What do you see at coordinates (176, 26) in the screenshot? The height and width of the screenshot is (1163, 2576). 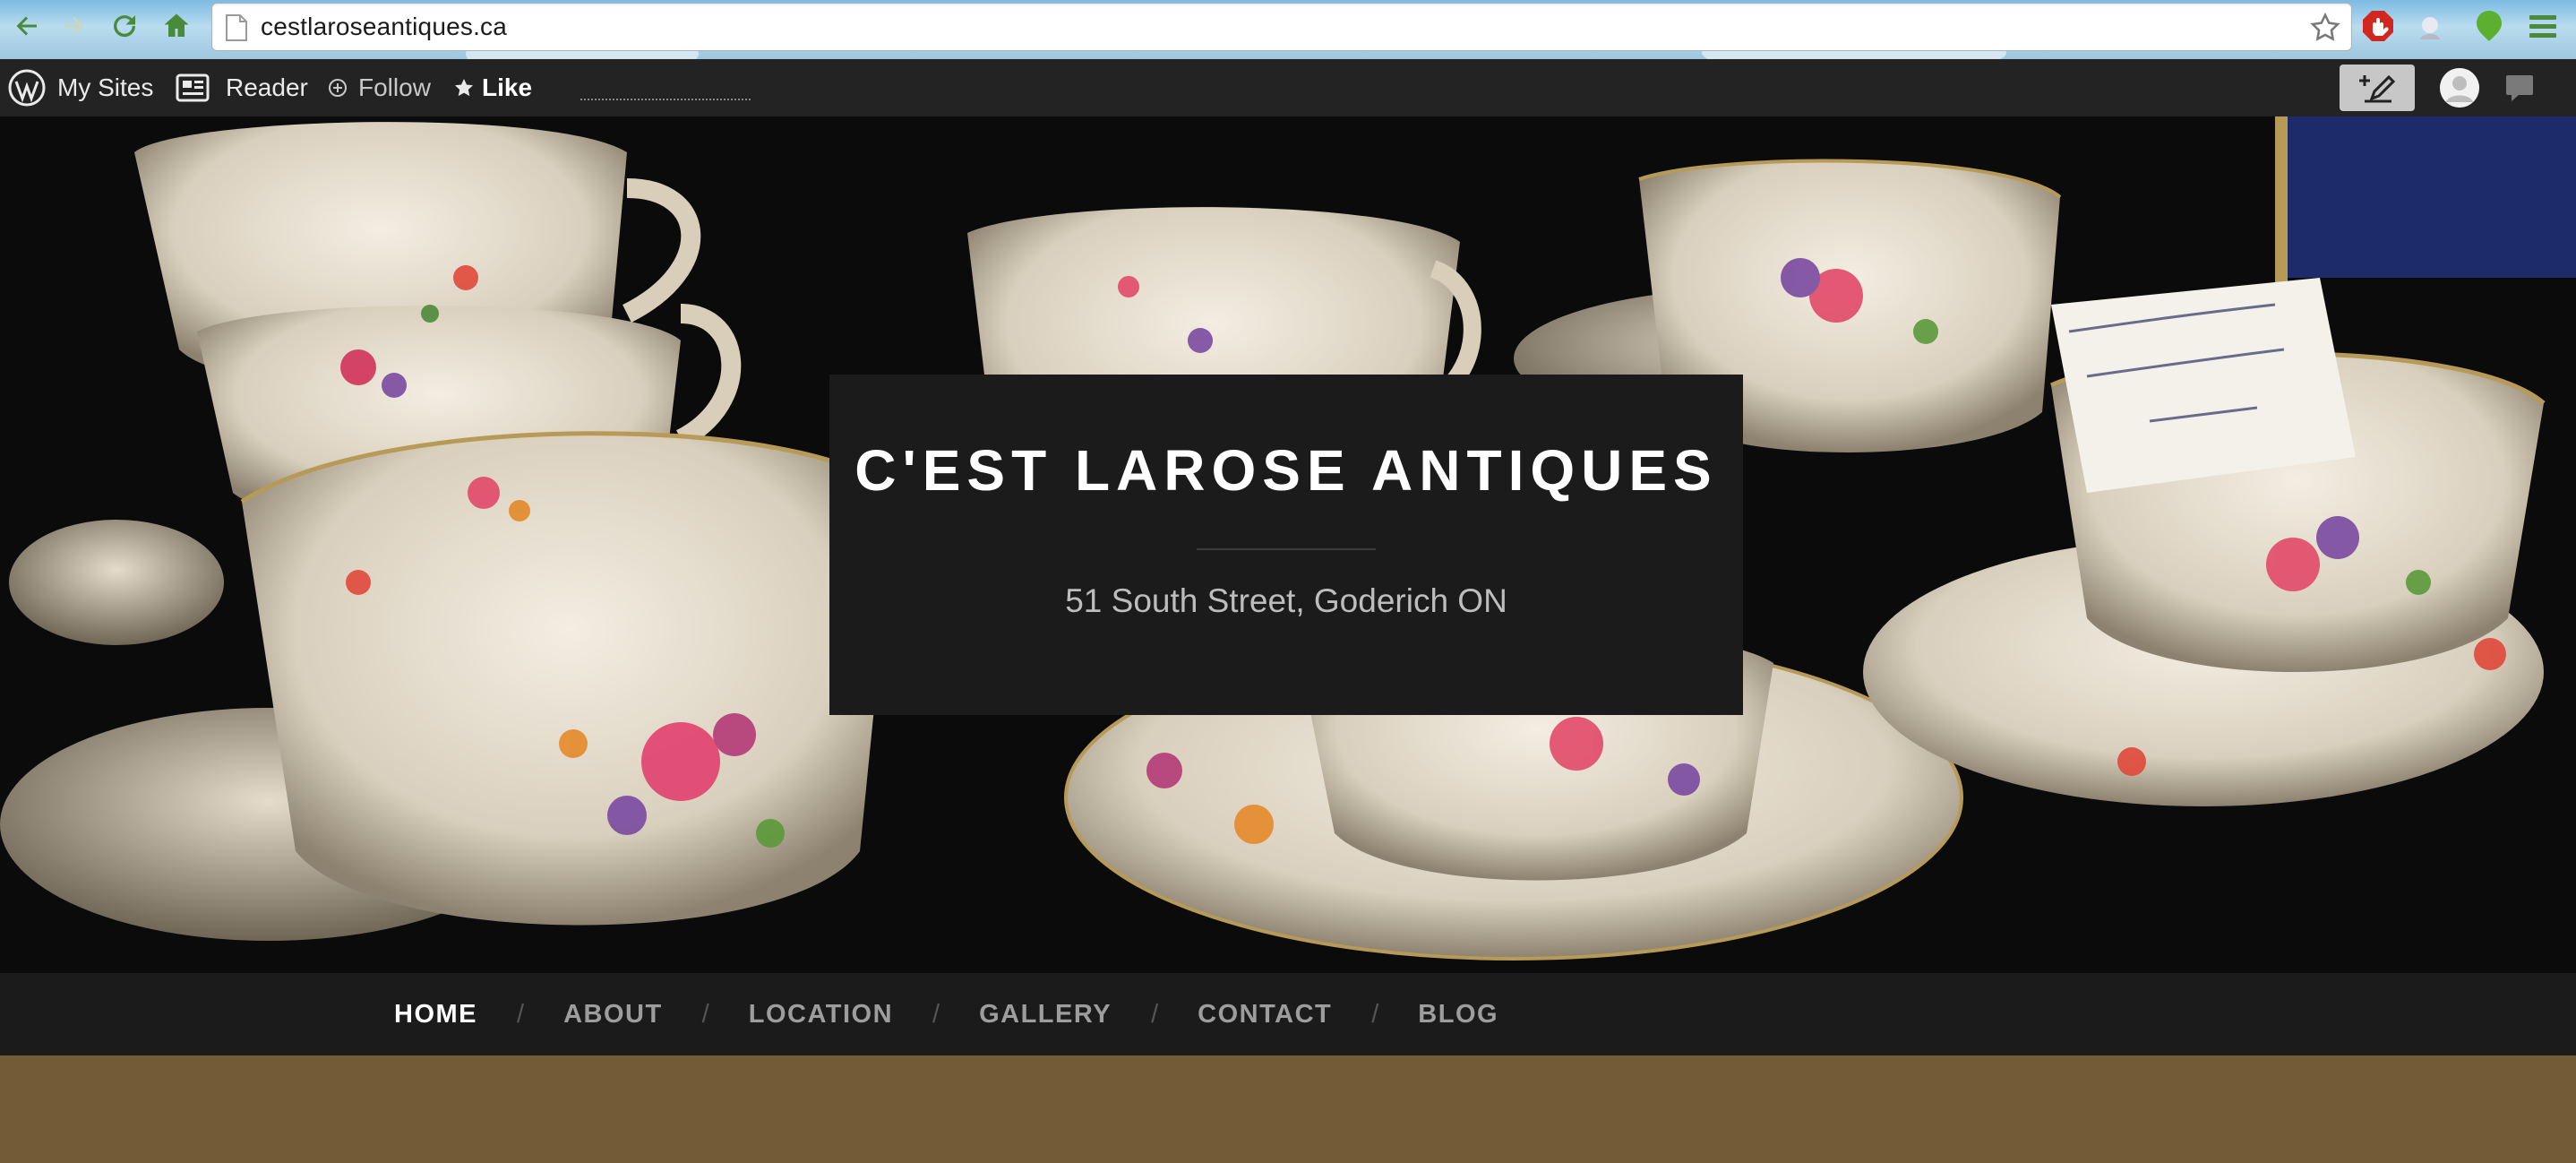 I see `home-icon` at bounding box center [176, 26].